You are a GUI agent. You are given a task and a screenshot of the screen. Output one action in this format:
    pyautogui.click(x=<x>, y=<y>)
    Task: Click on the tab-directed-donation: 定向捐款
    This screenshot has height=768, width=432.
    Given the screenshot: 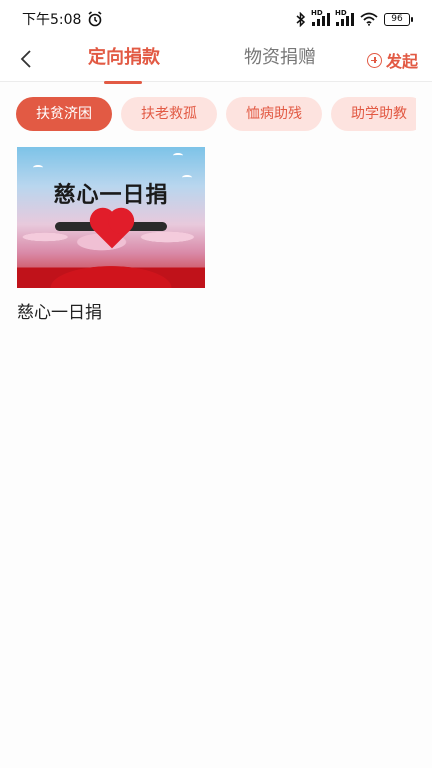 What is the action you would take?
    pyautogui.click(x=124, y=65)
    